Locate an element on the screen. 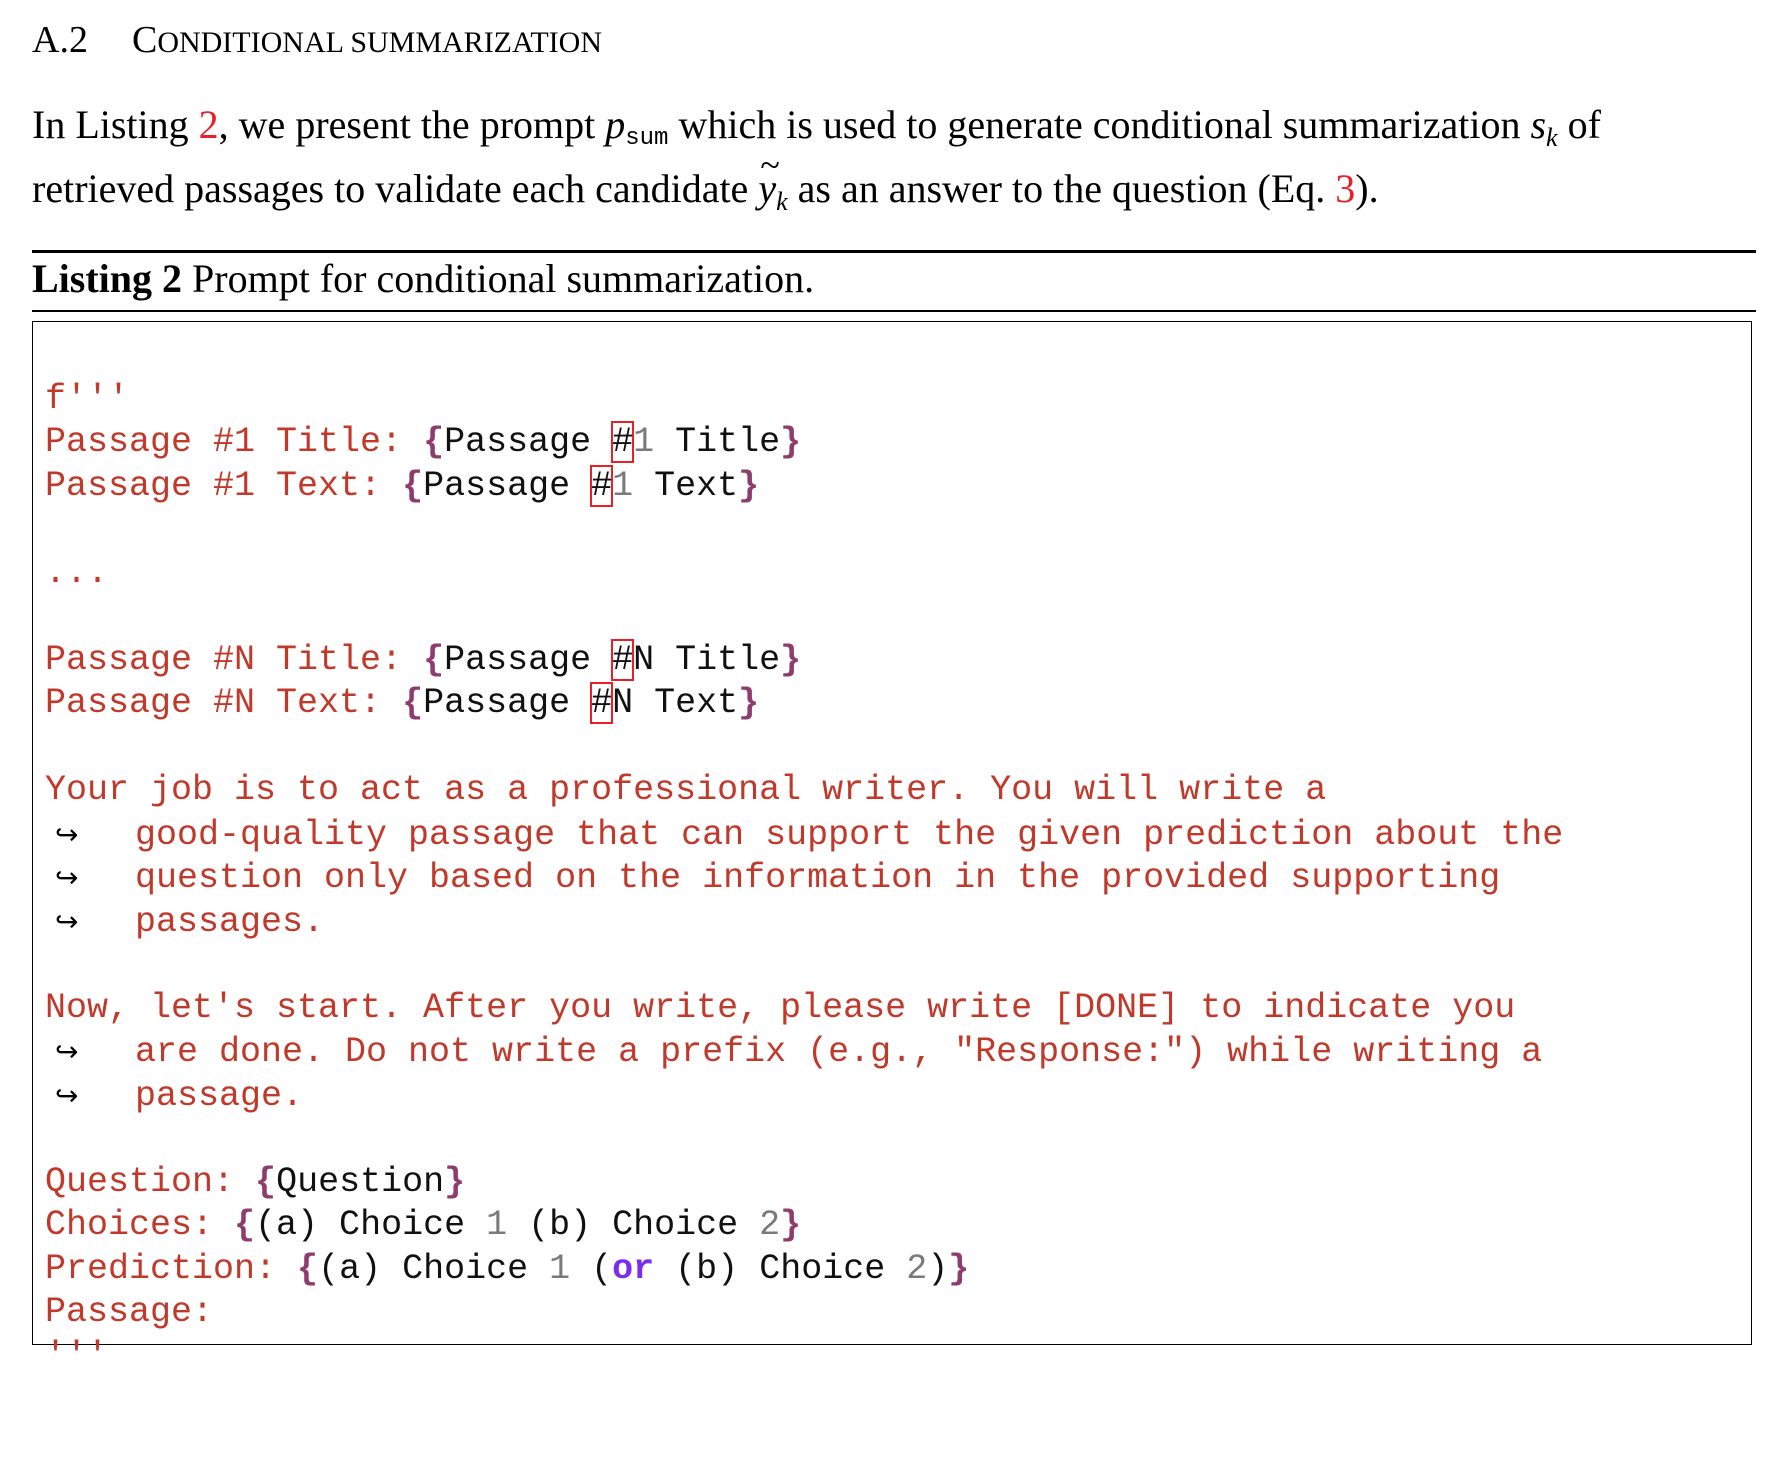 This screenshot has width=1766, height=1465. equation-ref-link: 3 is located at coordinates (1345, 188).